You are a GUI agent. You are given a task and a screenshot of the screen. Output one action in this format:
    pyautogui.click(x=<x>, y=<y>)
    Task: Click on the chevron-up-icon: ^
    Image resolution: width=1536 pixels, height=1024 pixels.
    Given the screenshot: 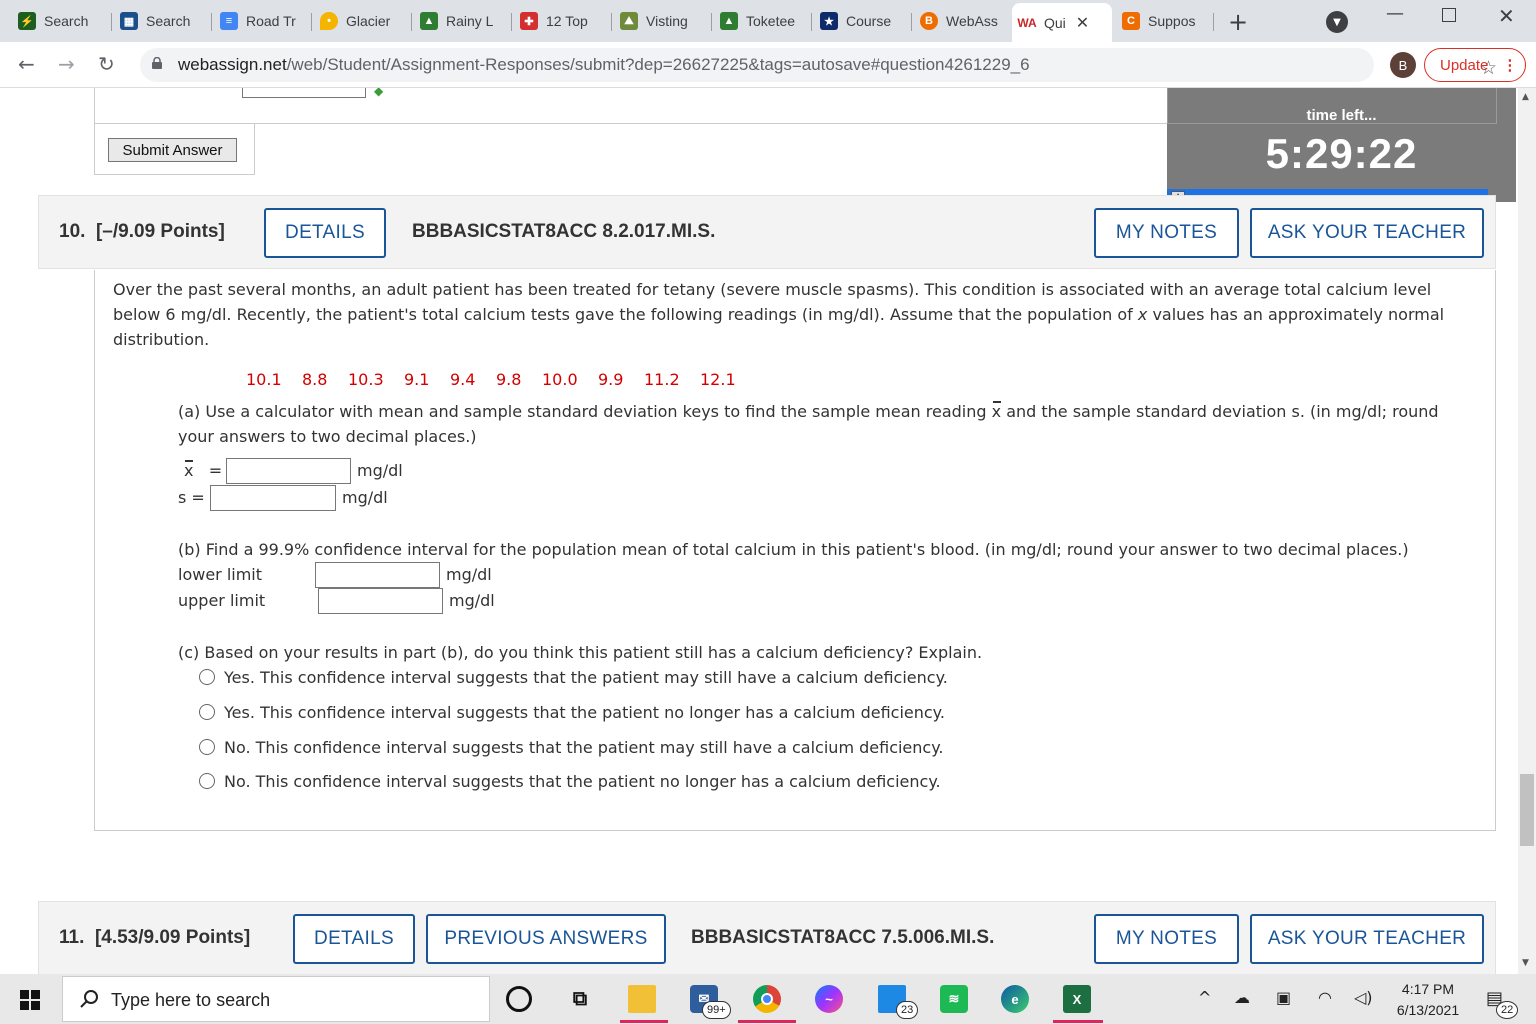 What is the action you would take?
    pyautogui.click(x=1204, y=997)
    